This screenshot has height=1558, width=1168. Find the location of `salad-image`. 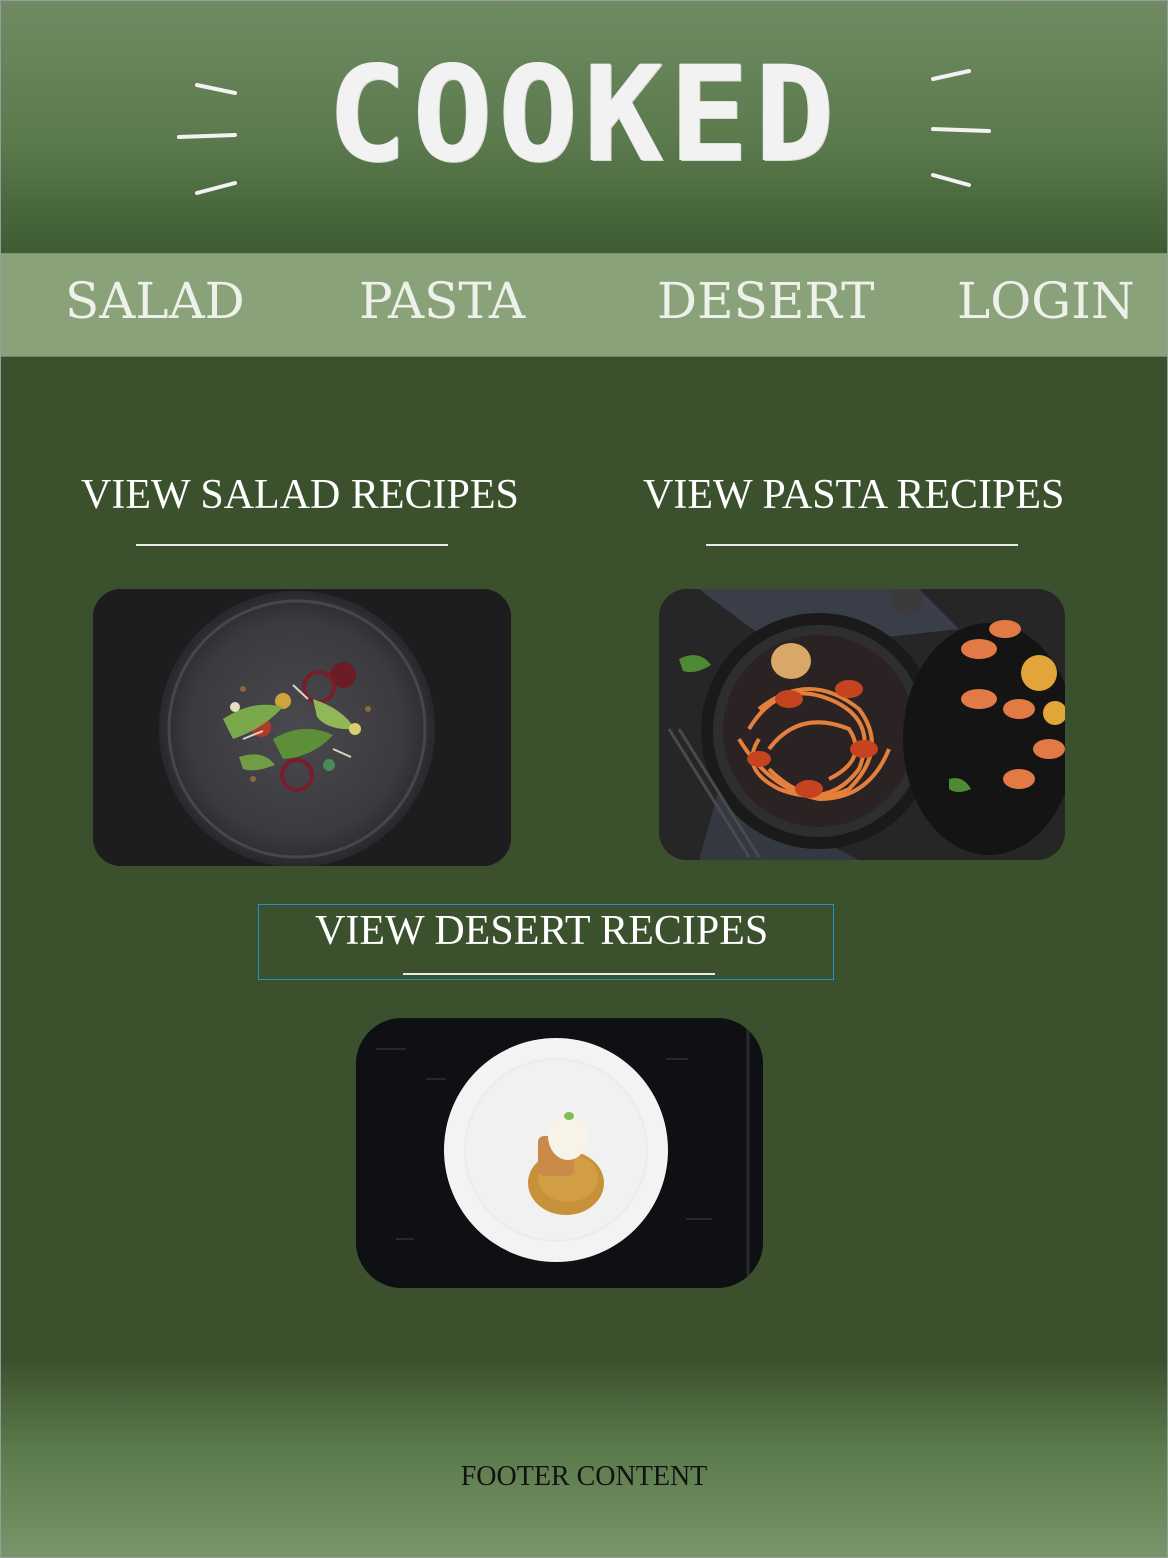

salad-image is located at coordinates (302, 727).